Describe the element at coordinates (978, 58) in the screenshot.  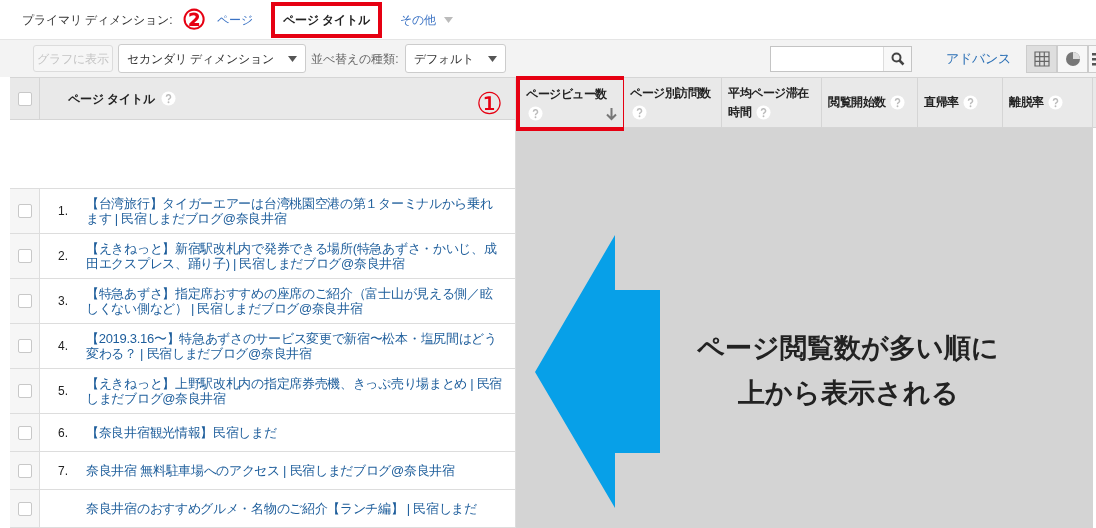
I see `advanced-link: アドバンス` at that location.